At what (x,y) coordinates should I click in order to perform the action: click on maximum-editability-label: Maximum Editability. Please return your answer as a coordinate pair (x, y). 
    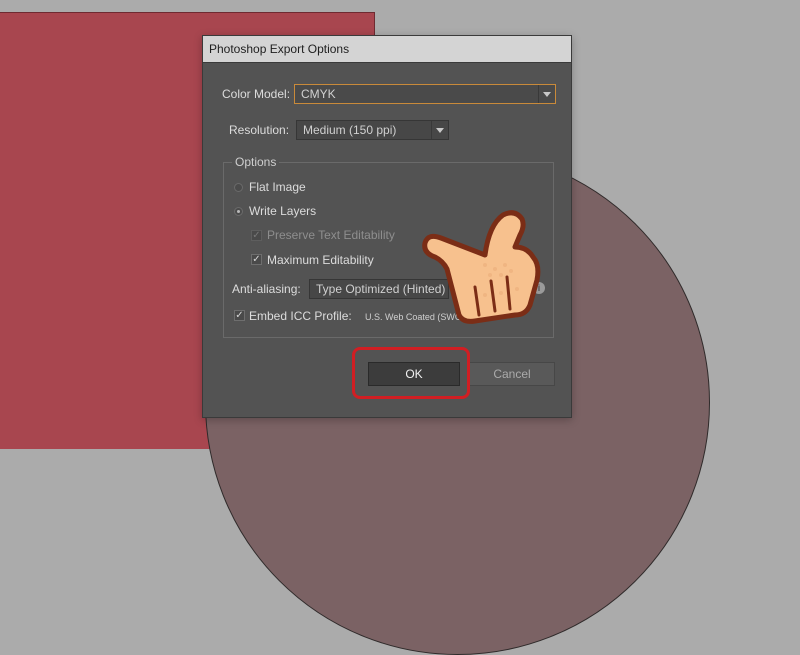
    Looking at the image, I should click on (320, 260).